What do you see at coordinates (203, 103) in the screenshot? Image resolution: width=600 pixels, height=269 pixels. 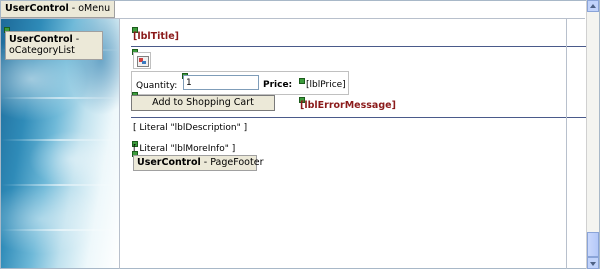 I see `add-to-cart-button: Add to Shopping Cart` at bounding box center [203, 103].